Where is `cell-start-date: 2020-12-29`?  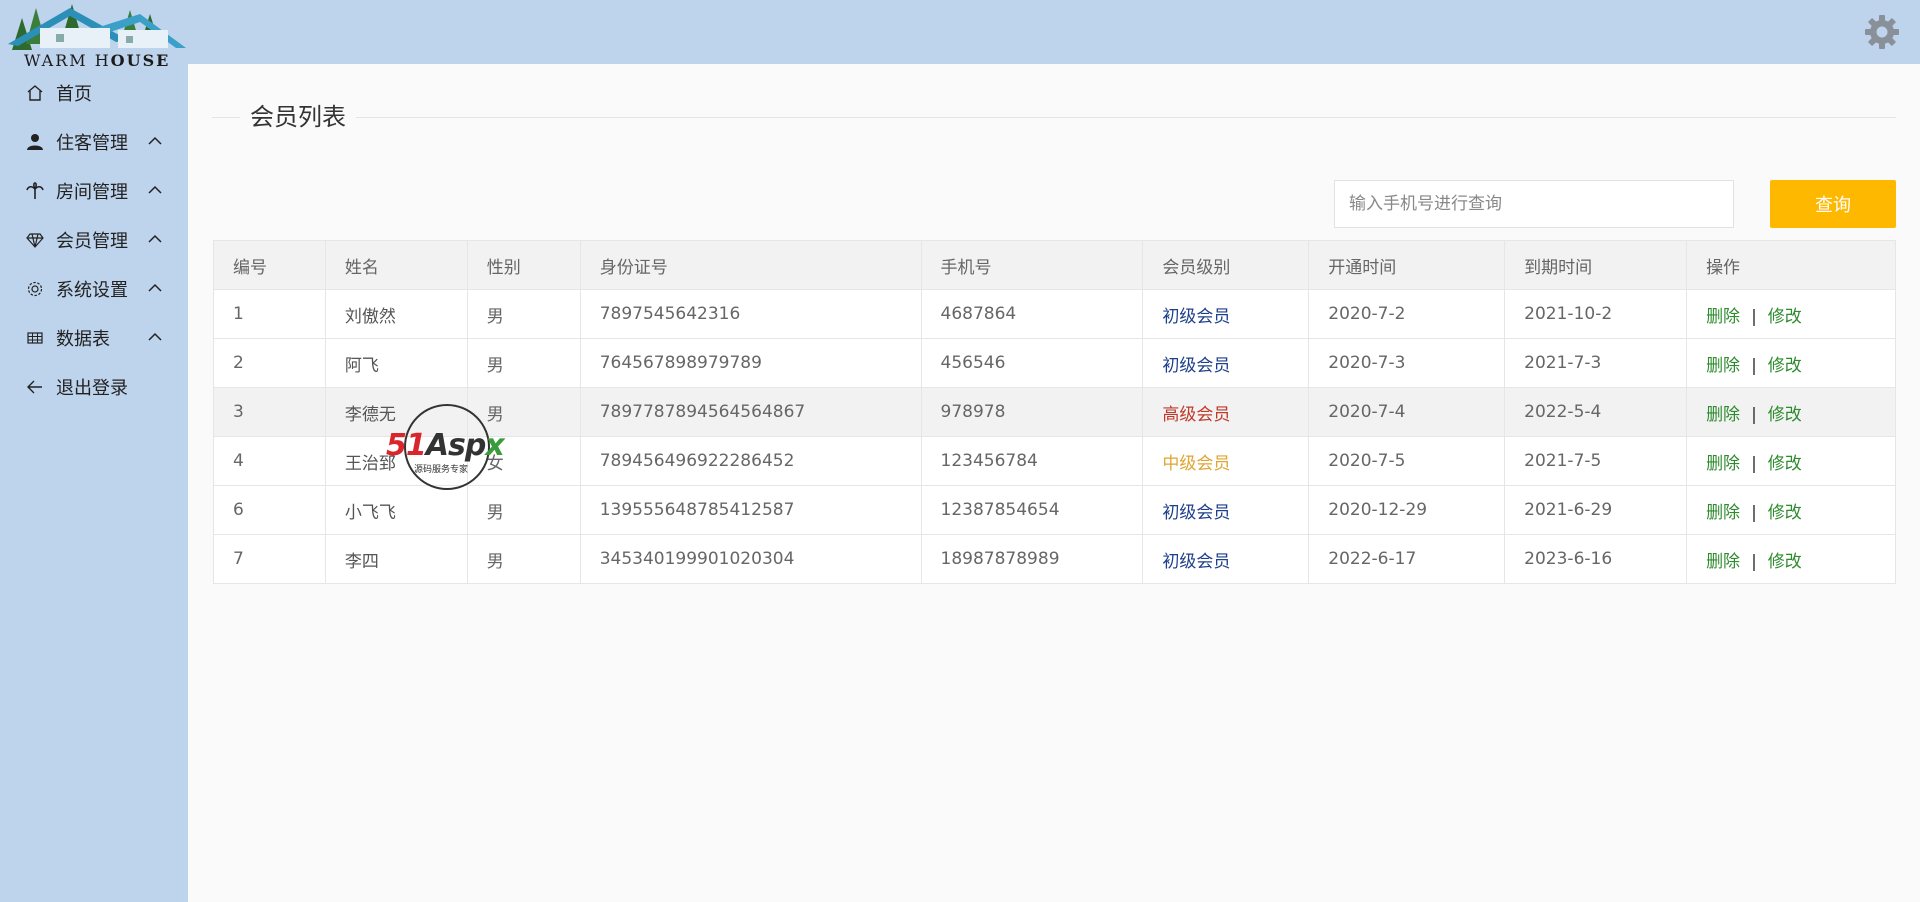
cell-start-date: 2020-12-29 is located at coordinates (1407, 510).